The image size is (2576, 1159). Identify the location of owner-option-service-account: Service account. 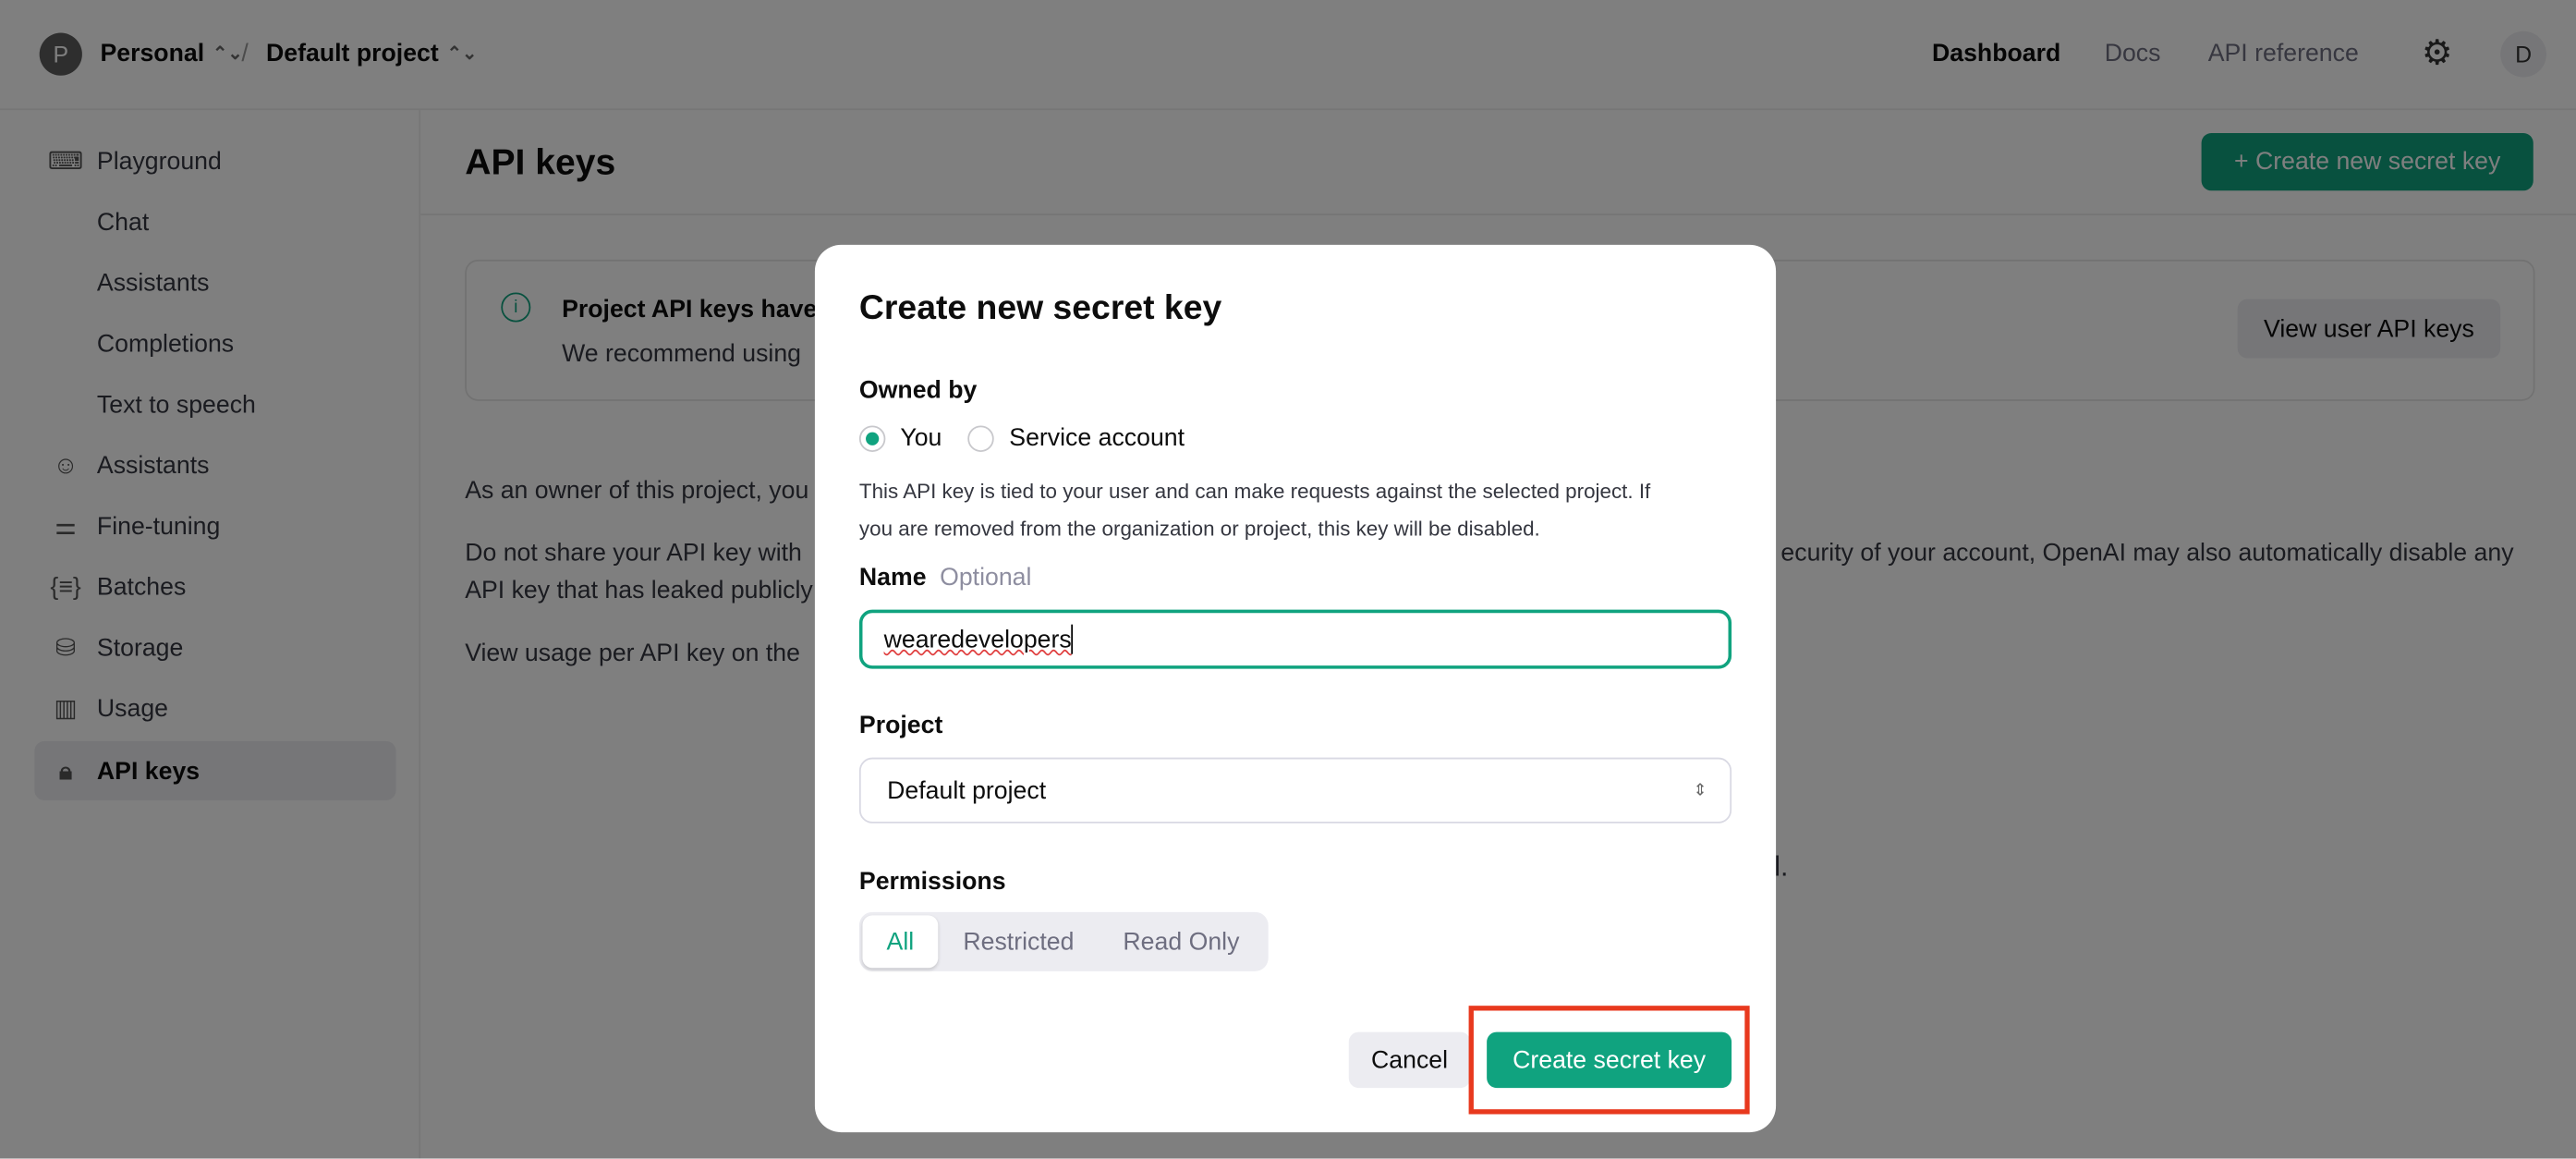
(1076, 438).